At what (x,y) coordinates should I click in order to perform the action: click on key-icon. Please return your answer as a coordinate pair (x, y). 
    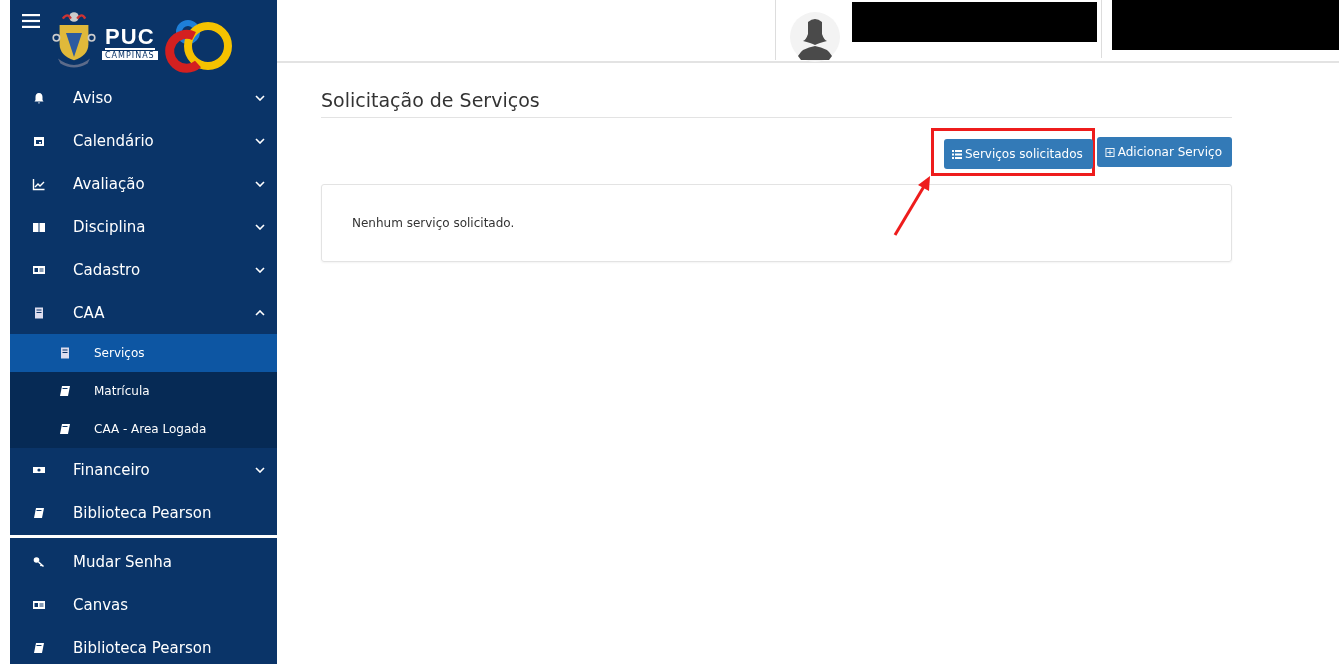
    Looking at the image, I should click on (39, 561).